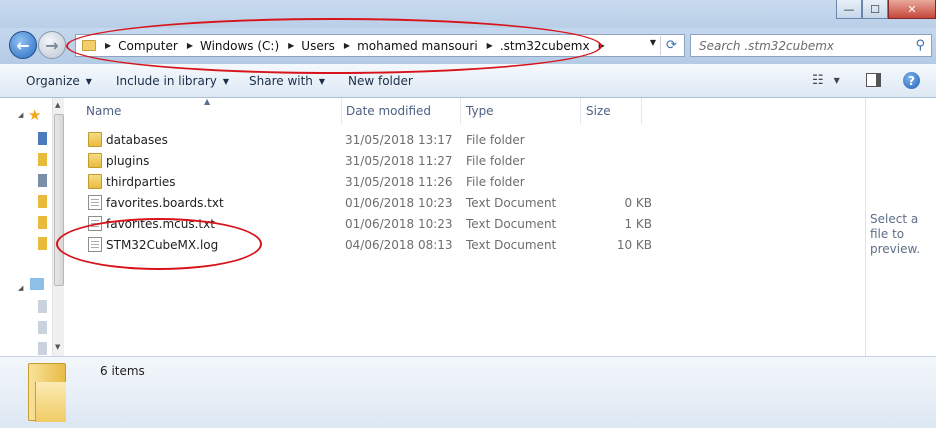 The image size is (936, 428). What do you see at coordinates (826, 80) in the screenshot?
I see `change-view-button: ☷ ▼` at bounding box center [826, 80].